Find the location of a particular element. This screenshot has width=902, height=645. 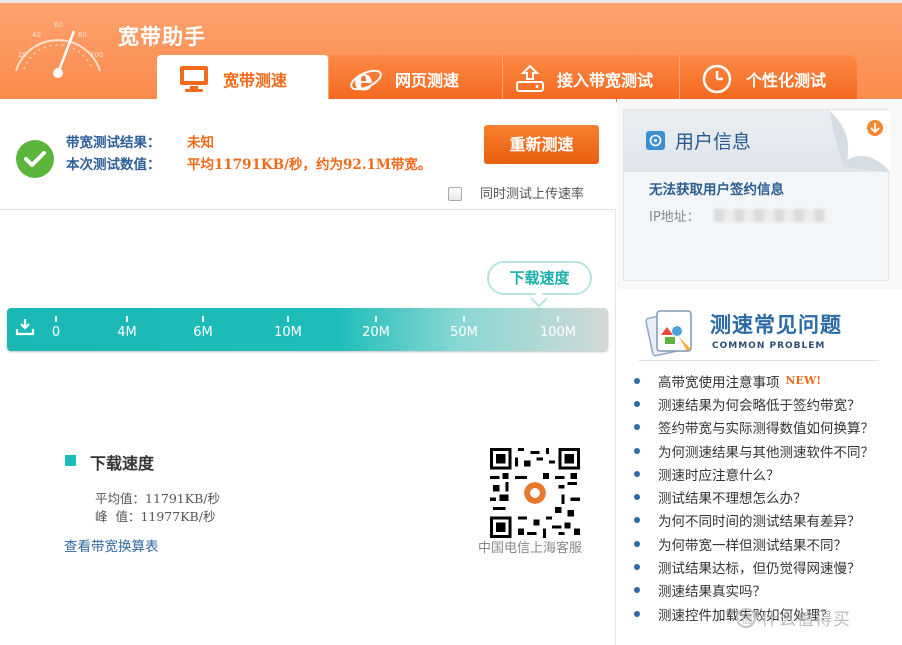

qr-code-image is located at coordinates (535, 493).